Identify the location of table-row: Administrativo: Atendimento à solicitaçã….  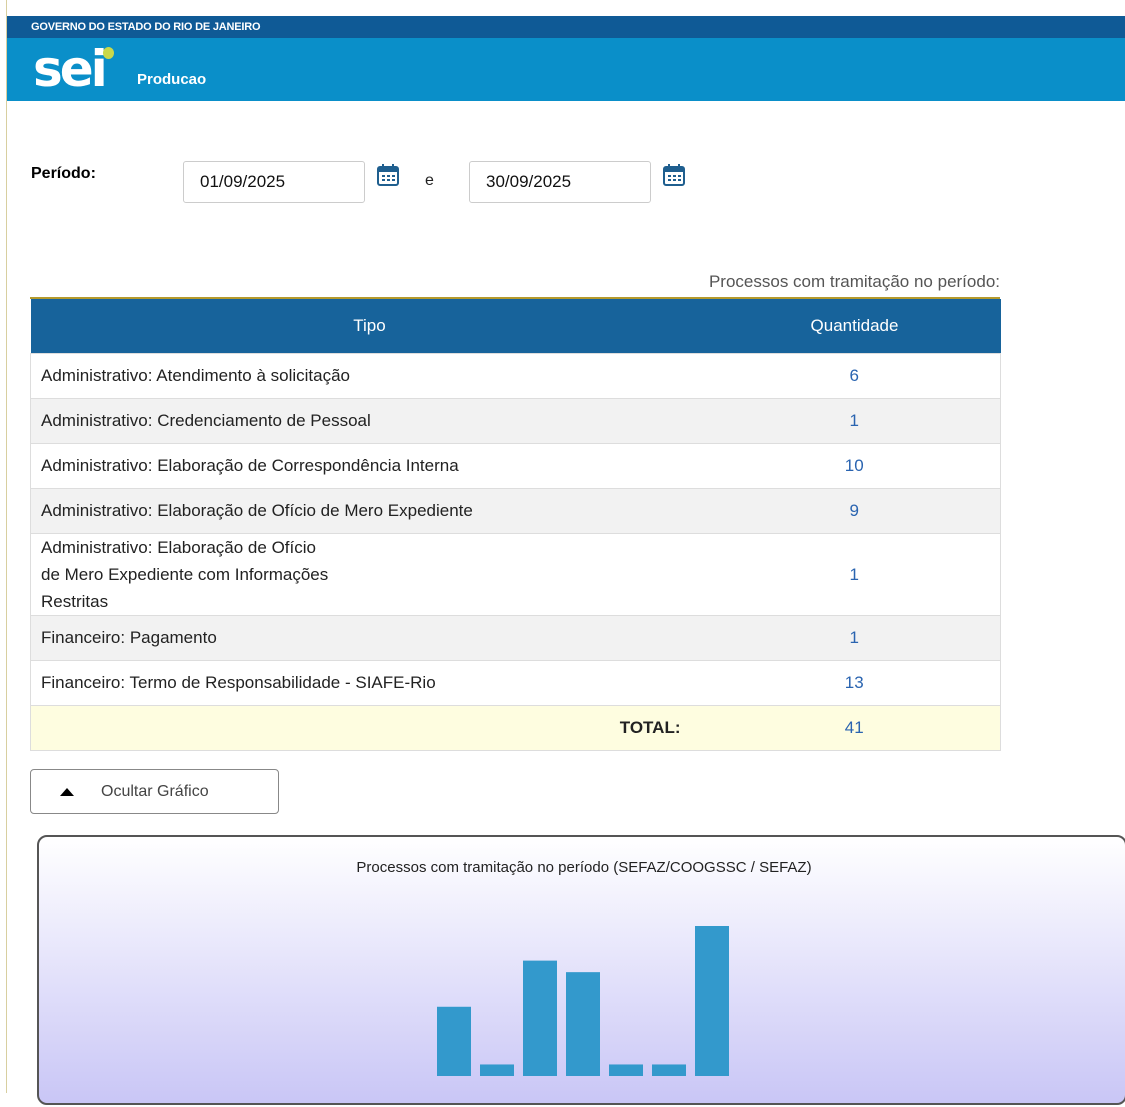
(515, 376).